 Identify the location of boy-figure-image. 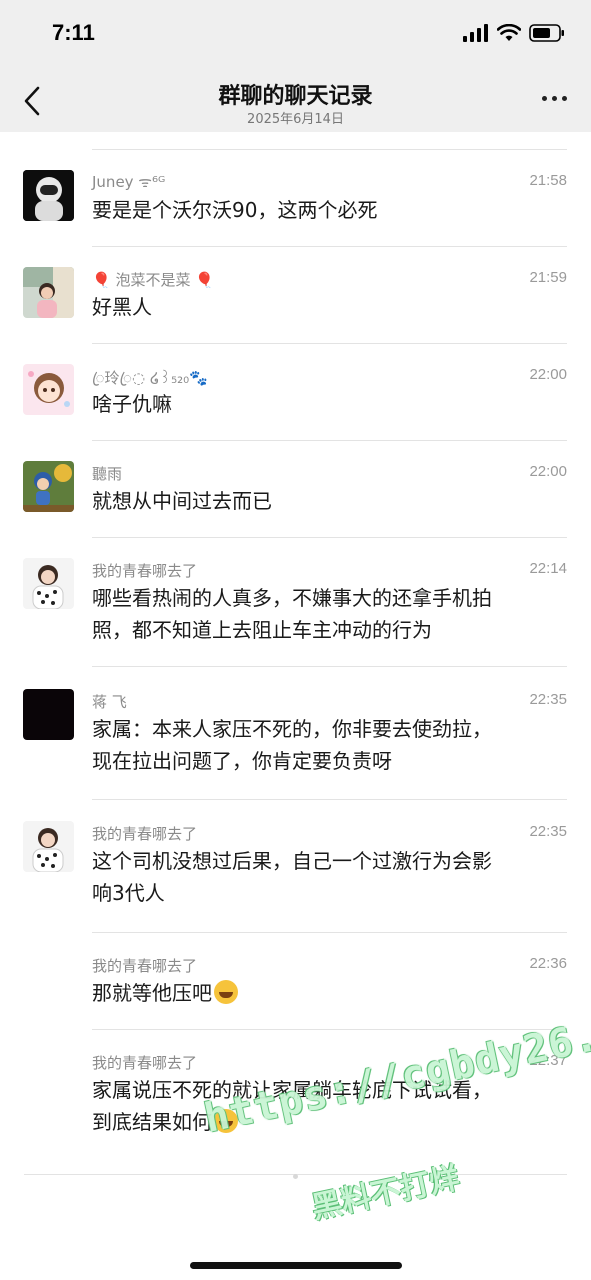
(48, 486).